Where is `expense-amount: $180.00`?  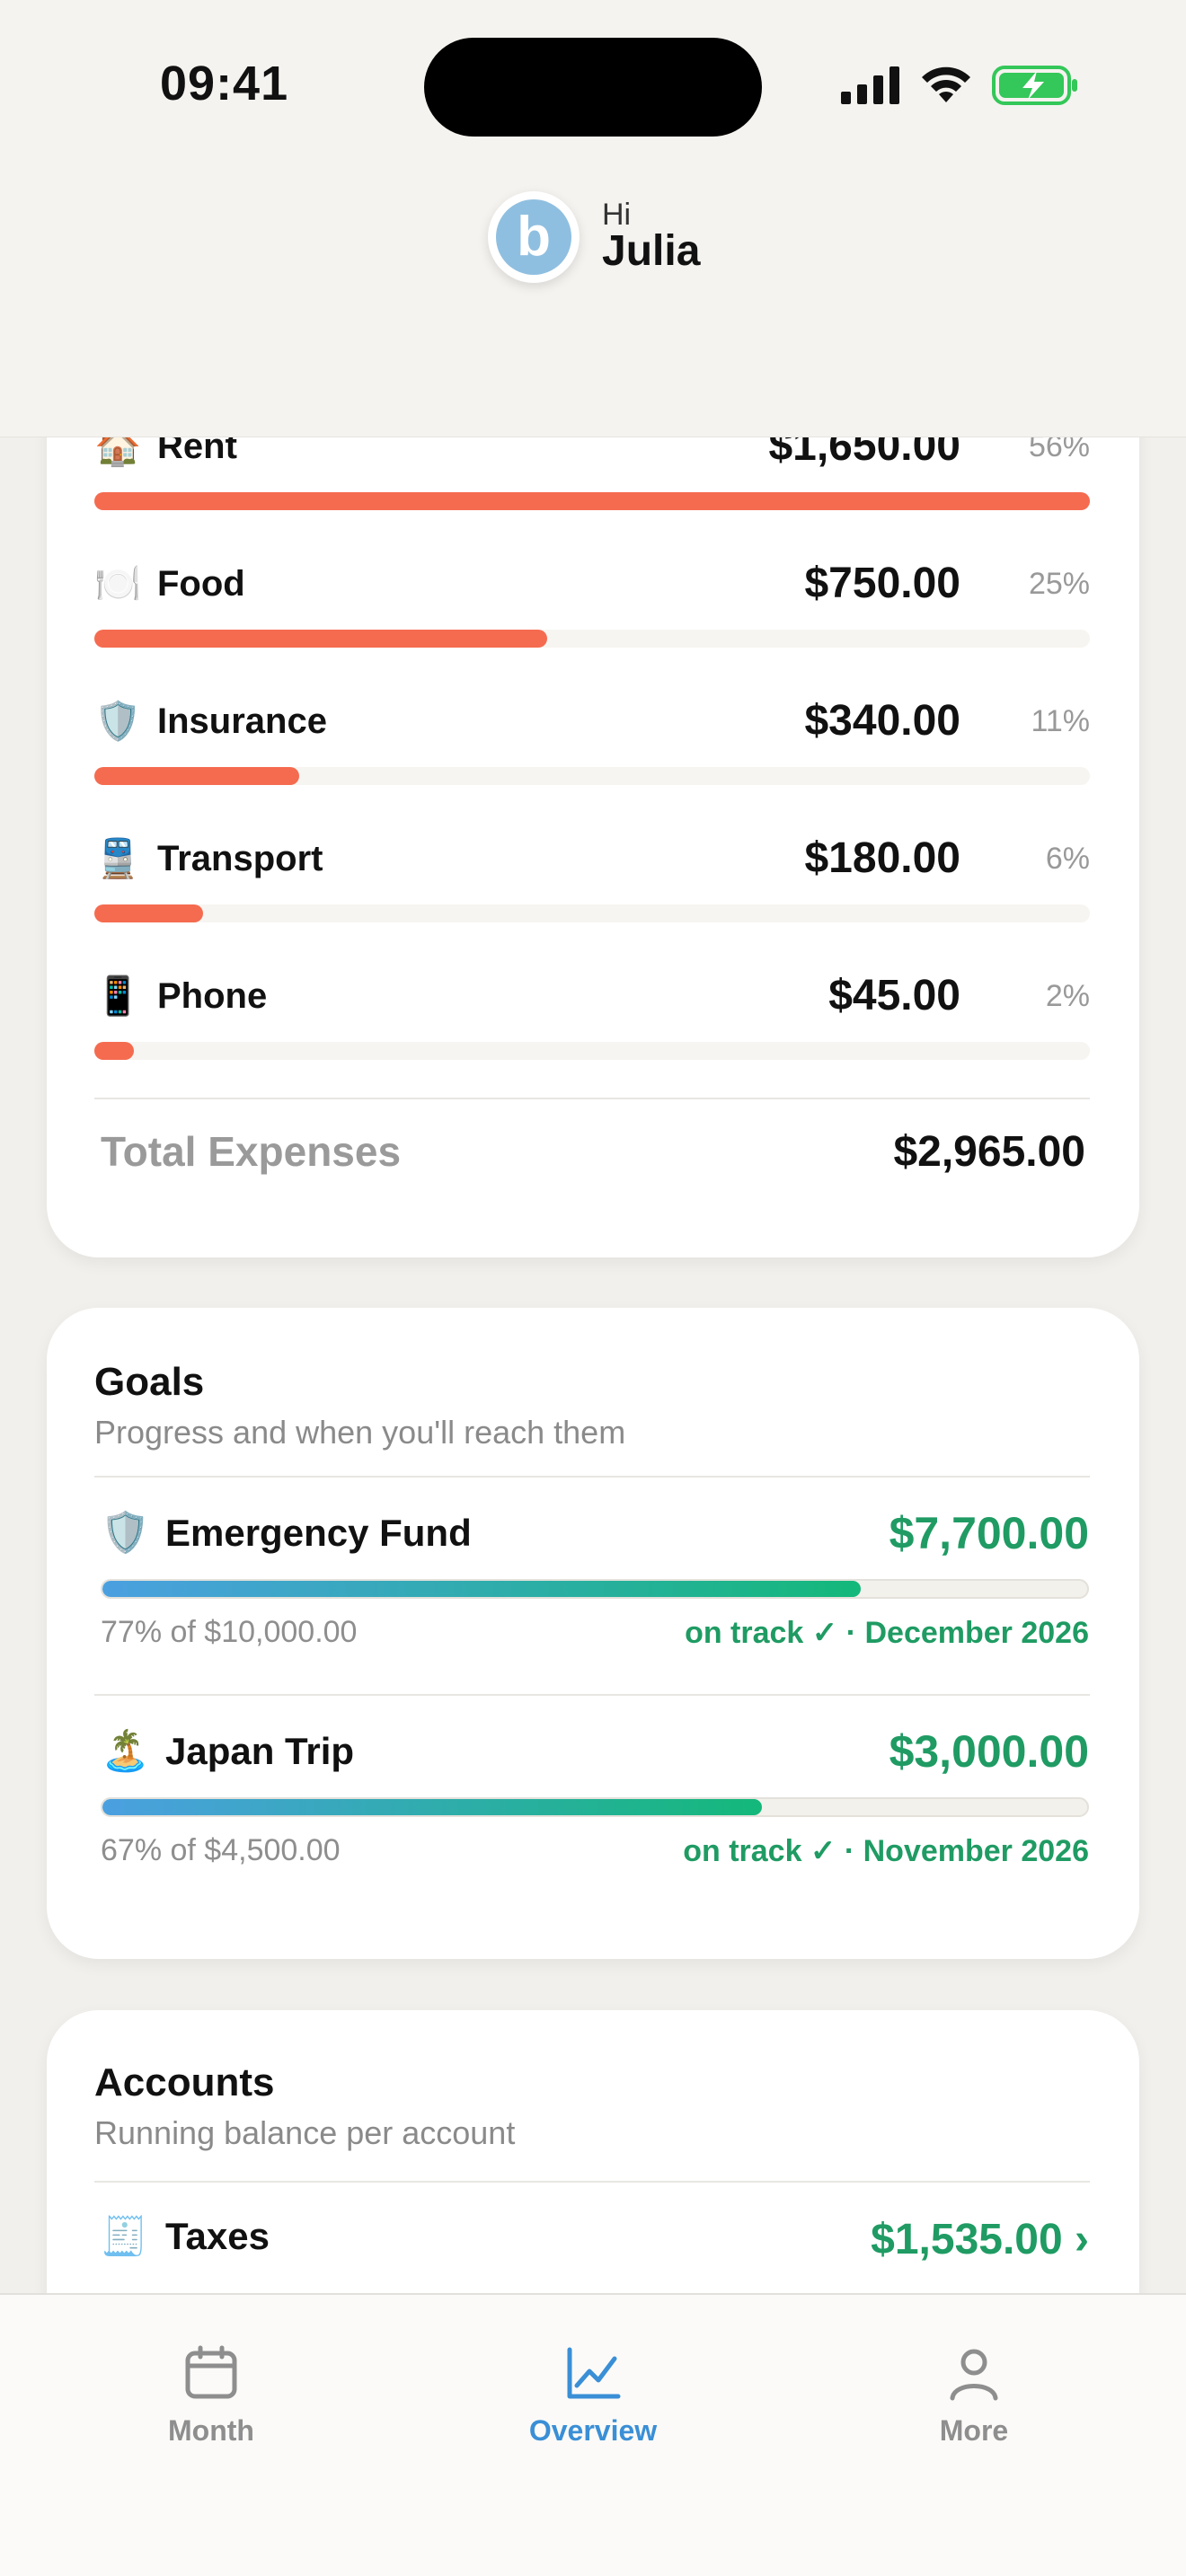 expense-amount: $180.00 is located at coordinates (882, 858).